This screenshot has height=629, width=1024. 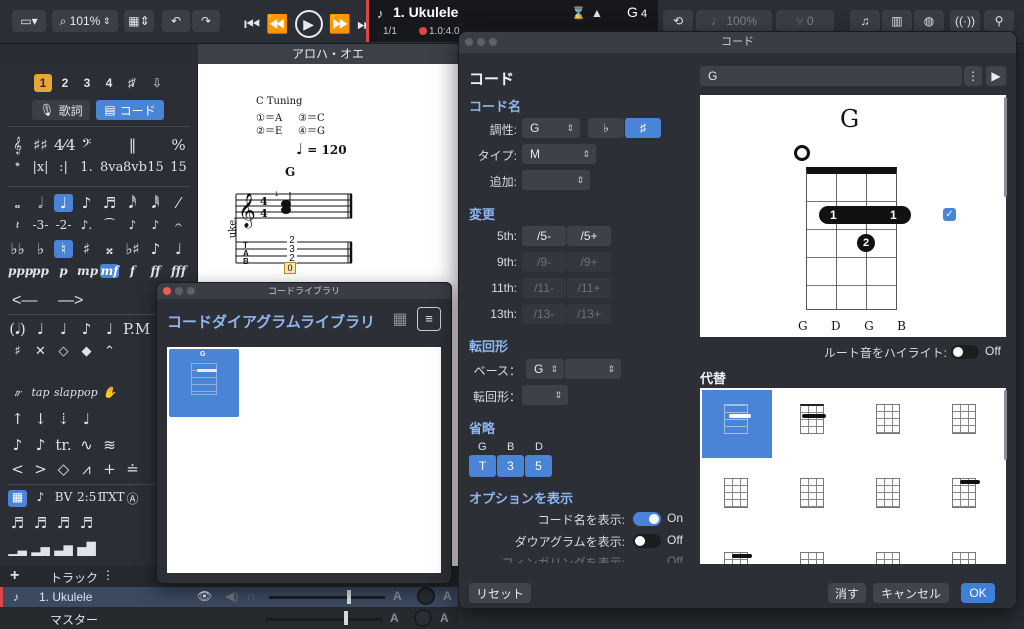 What do you see at coordinates (63, 419) in the screenshot?
I see `pickstroke-icon: ⇣` at bounding box center [63, 419].